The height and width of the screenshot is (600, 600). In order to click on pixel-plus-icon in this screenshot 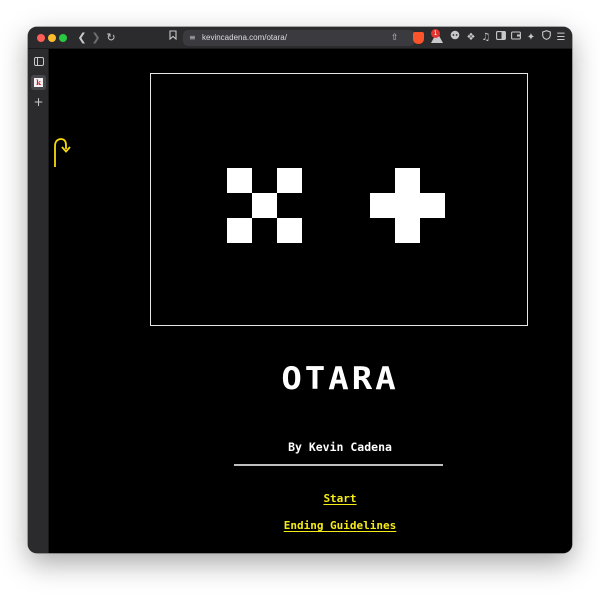, I will do `click(407, 205)`.